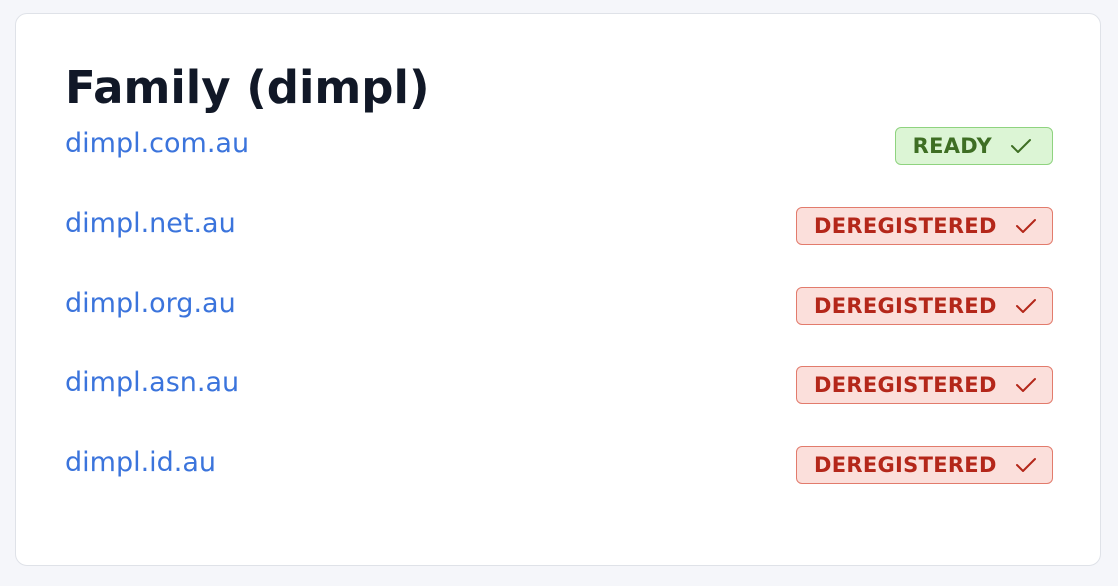 This screenshot has width=1118, height=586. I want to click on domain-row: dimpl.com.au READY, so click(559, 147).